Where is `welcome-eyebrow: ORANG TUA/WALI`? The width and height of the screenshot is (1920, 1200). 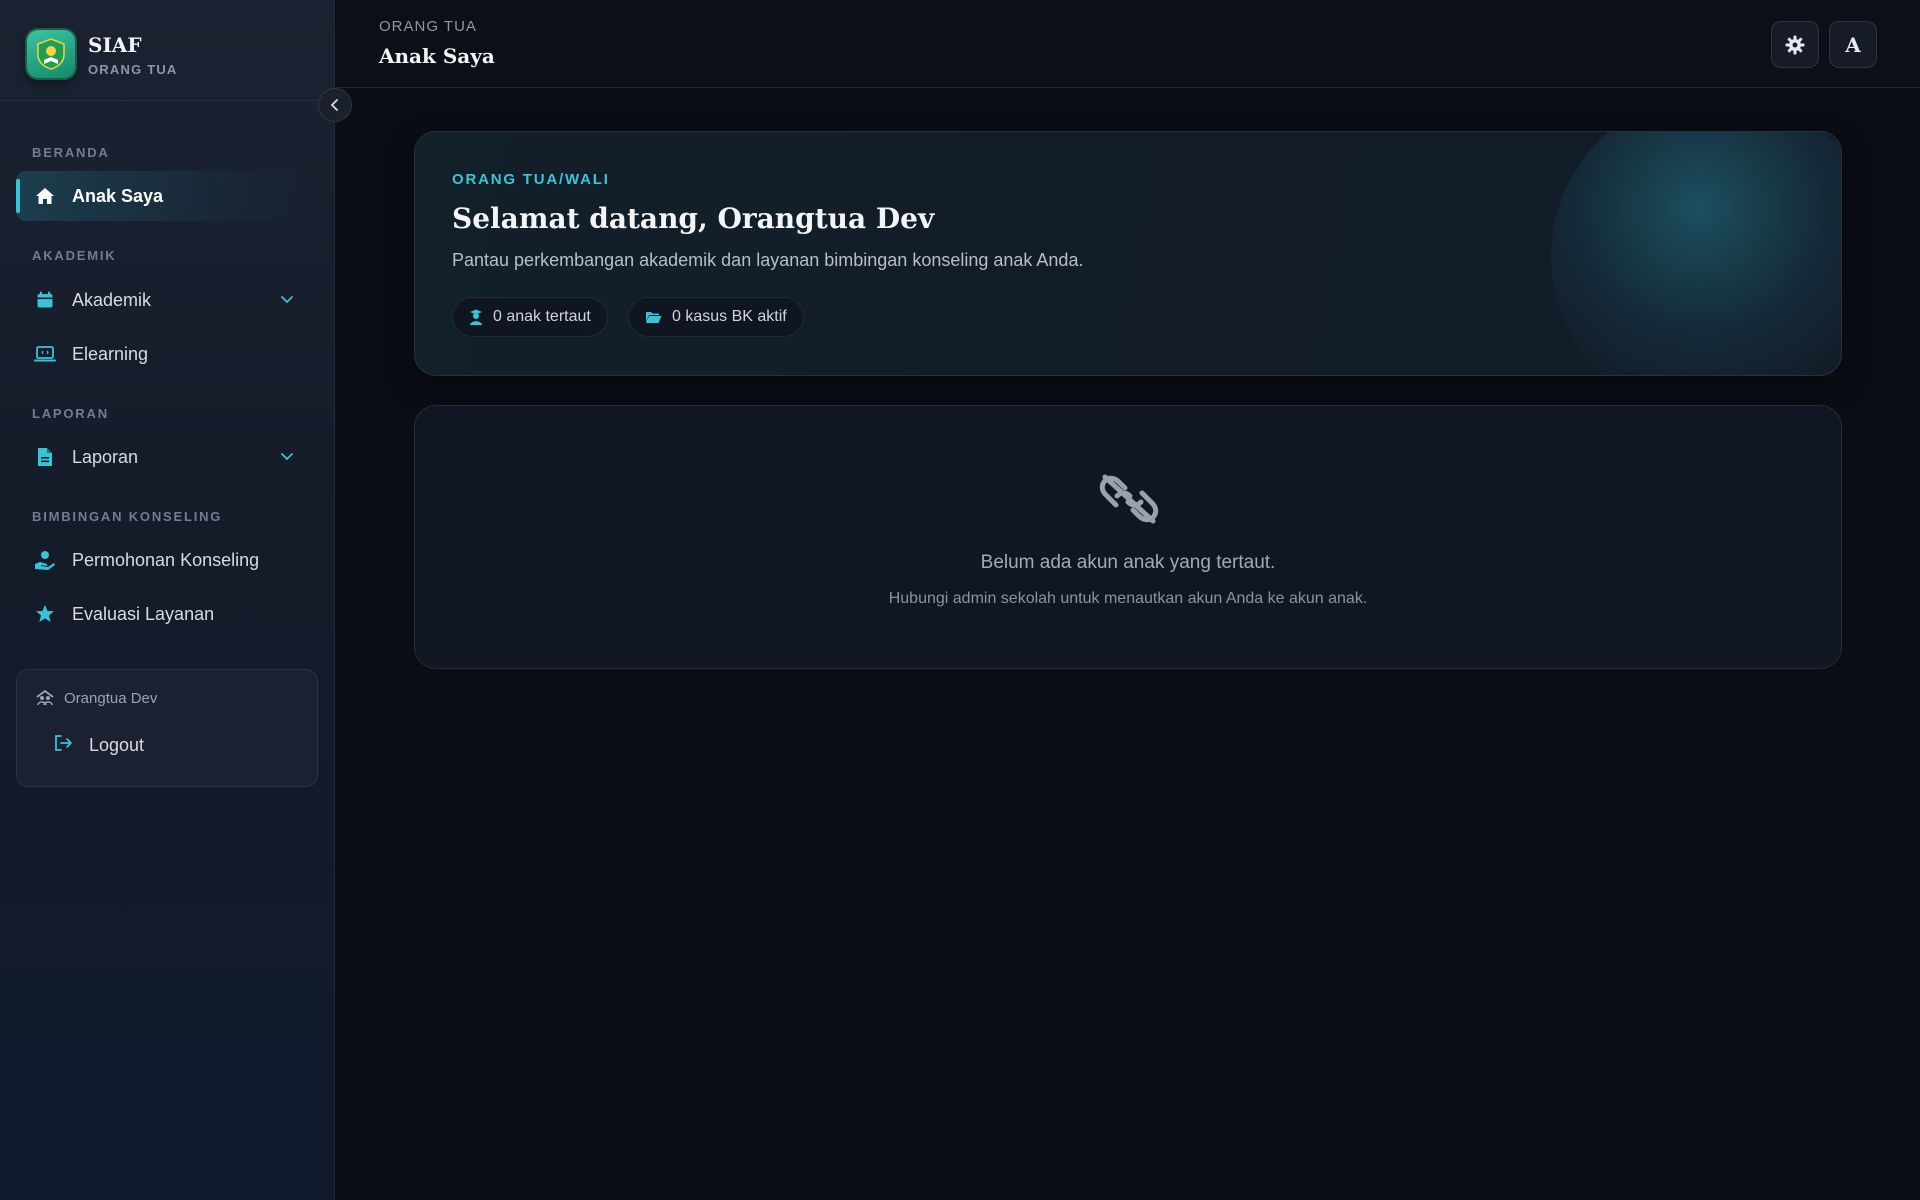 welcome-eyebrow: ORANG TUA/WALI is located at coordinates (531, 179).